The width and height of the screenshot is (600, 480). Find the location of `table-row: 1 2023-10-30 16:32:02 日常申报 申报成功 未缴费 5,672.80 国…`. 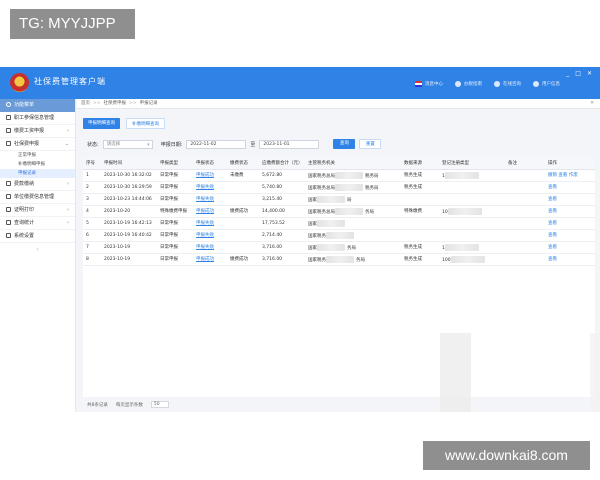

table-row: 1 2023-10-30 16:32:02 日常申报 申报成功 未缴费 5,672.80 国… is located at coordinates (339, 175).